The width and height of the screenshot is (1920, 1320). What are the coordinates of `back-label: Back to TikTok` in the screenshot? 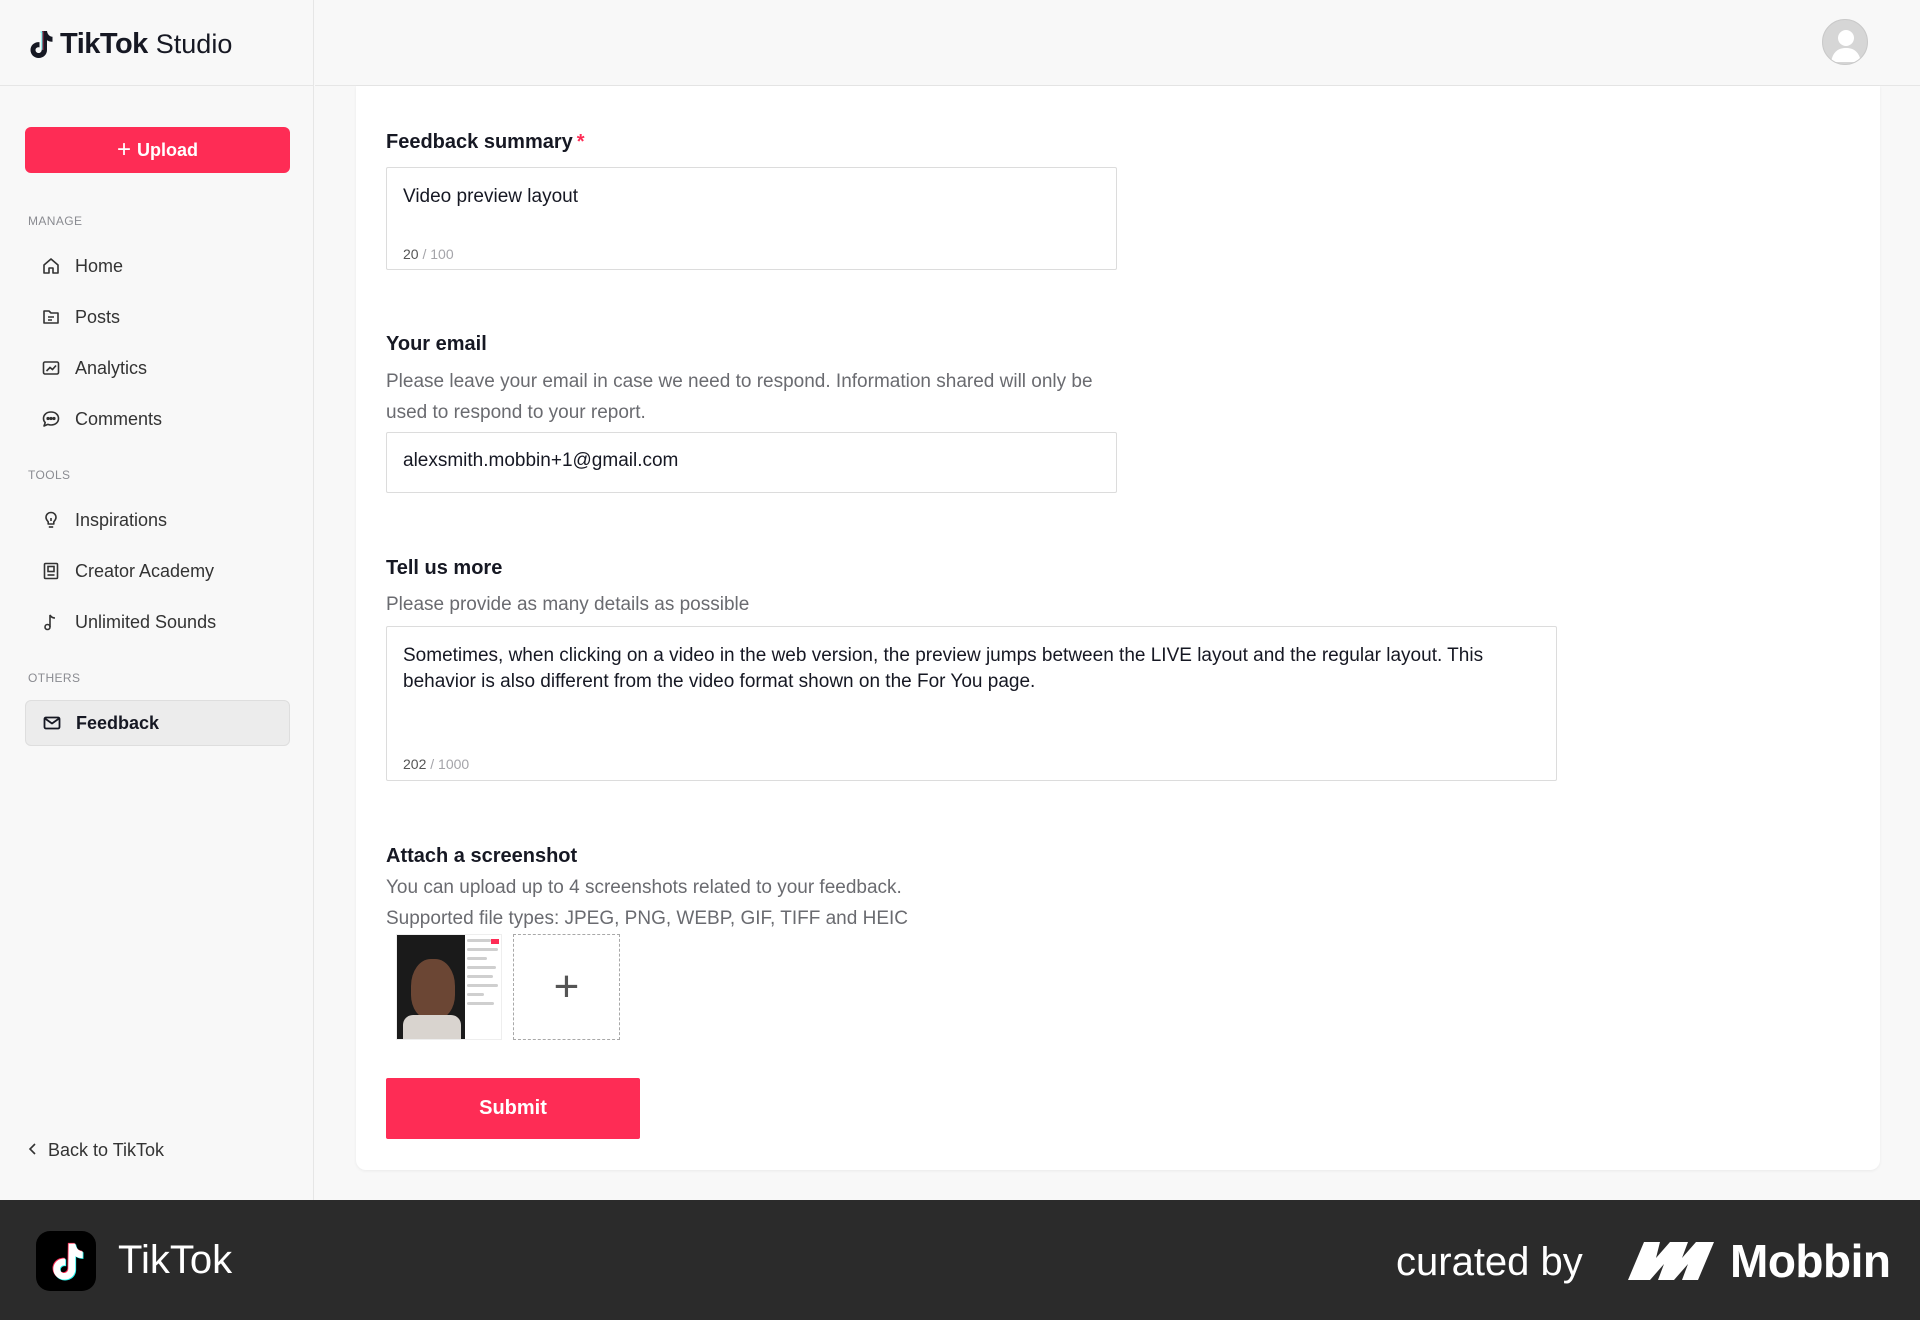 It's located at (106, 1150).